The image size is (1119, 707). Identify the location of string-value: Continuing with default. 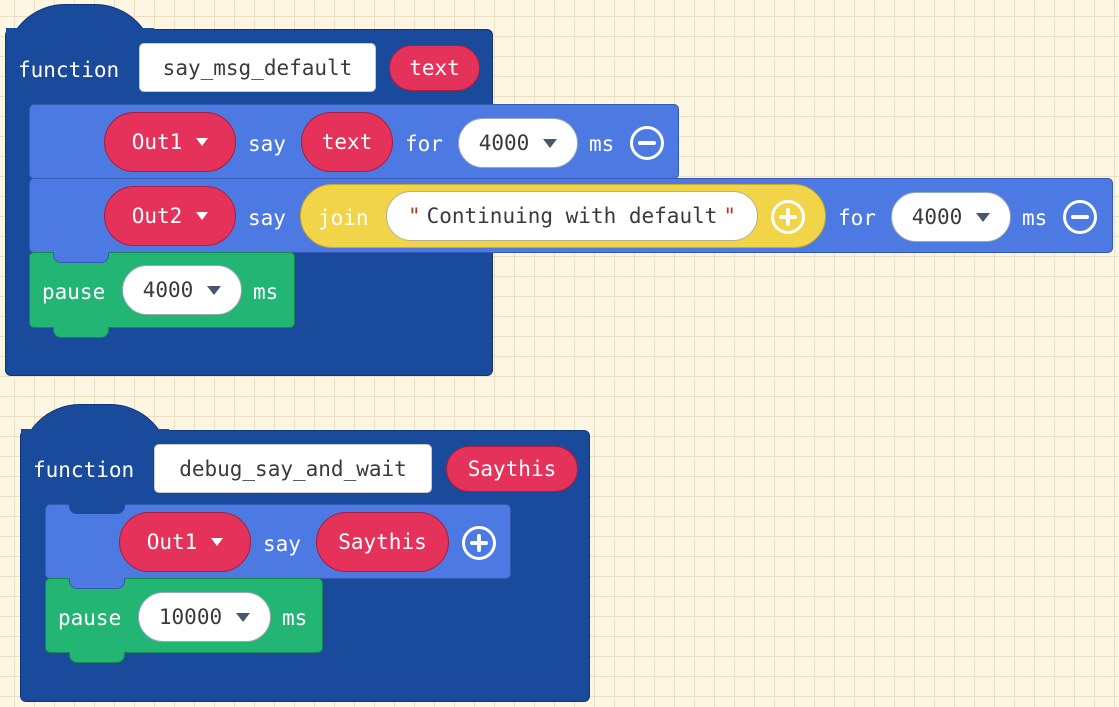
(572, 216).